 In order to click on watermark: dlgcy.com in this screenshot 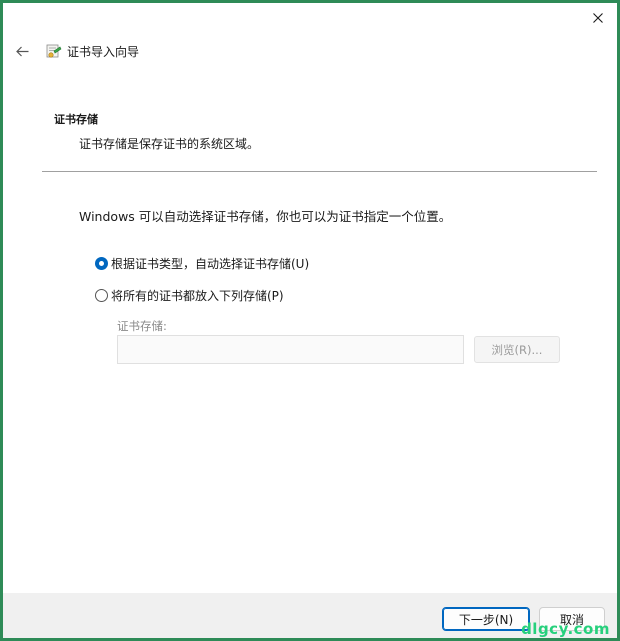, I will do `click(565, 629)`.